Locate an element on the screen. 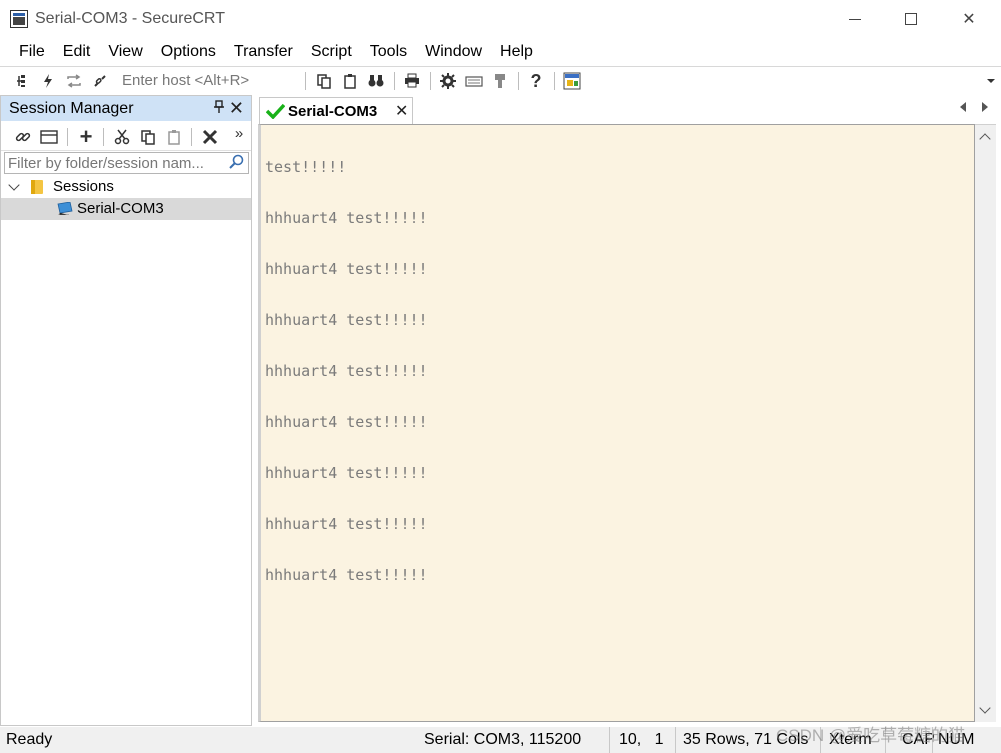 Image resolution: width=1001 pixels, height=753 pixels. session-tree: Sessions Serial-COM3 is located at coordinates (126, 198).